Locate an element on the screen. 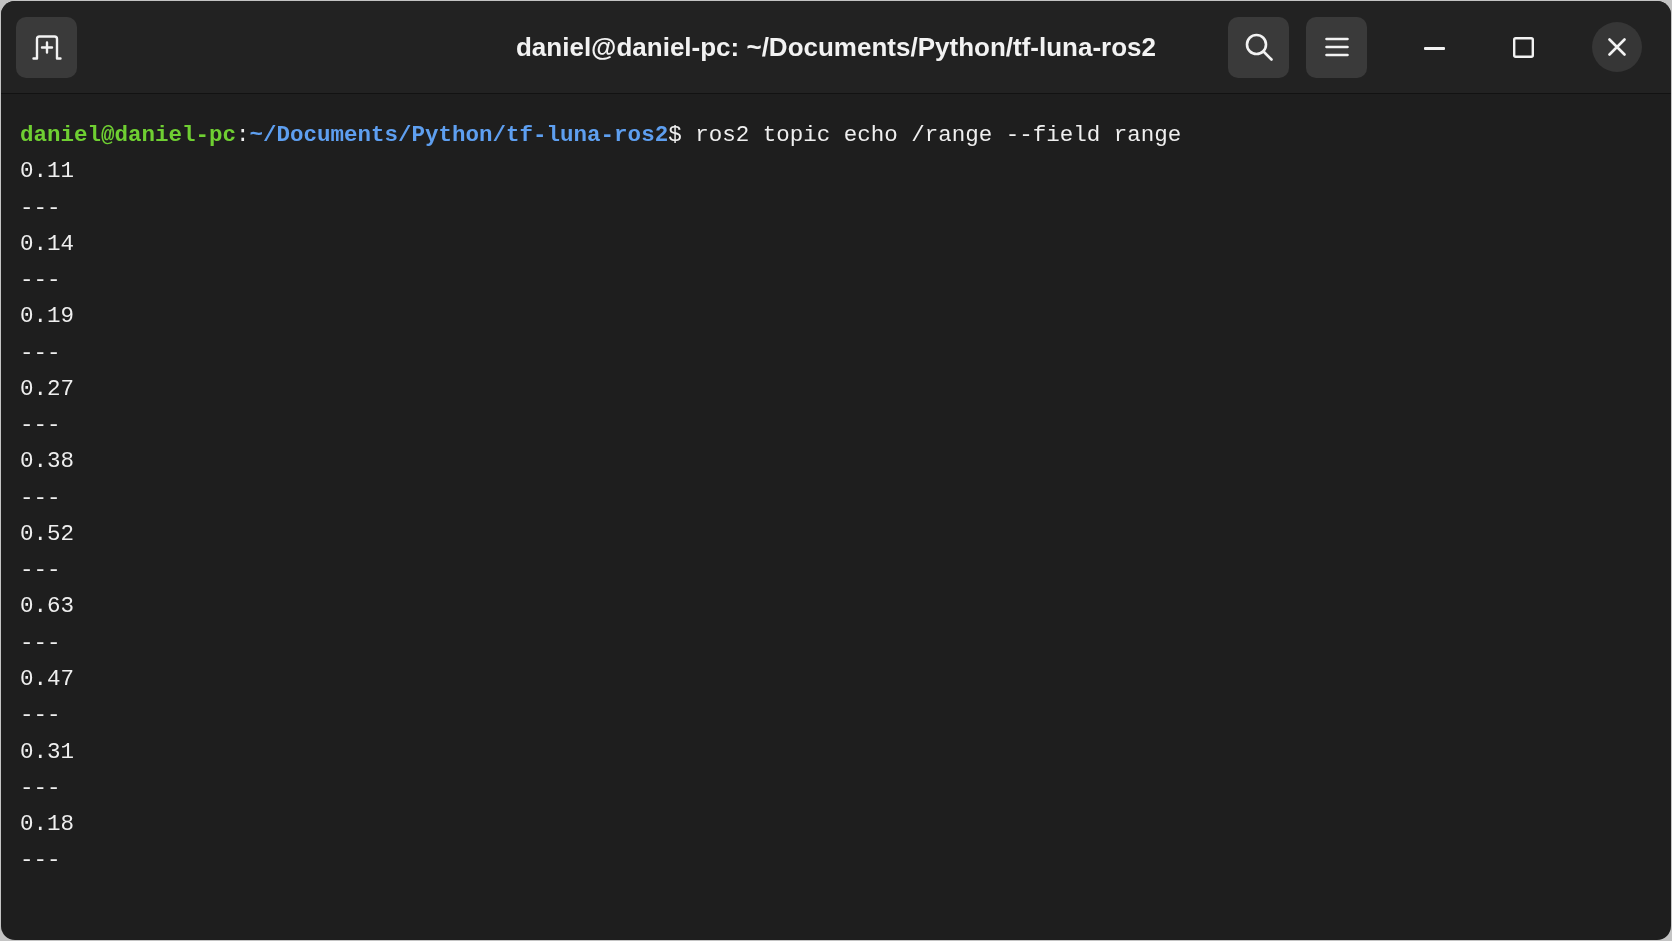  tab-plus-icon is located at coordinates (46, 47).